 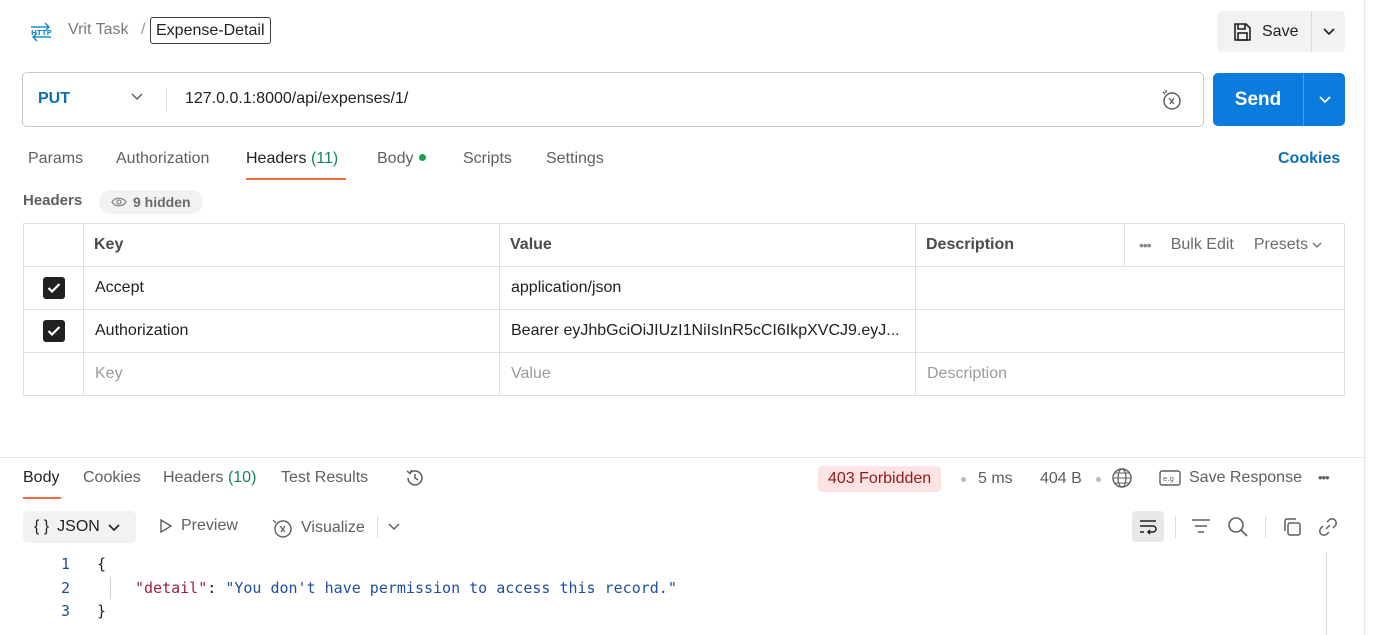 I want to click on filter-icon, so click(x=1201, y=526).